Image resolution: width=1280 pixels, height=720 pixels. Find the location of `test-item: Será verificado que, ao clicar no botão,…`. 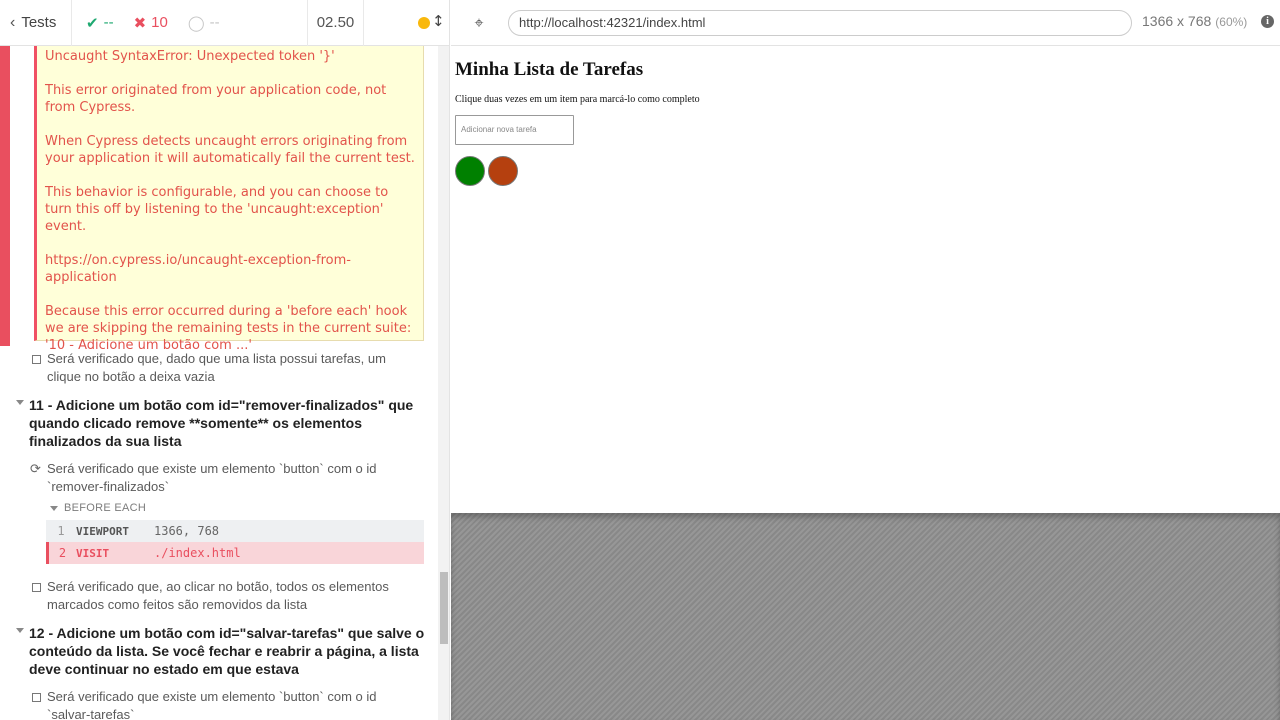

test-item: Será verificado que, ao clicar no botão,… is located at coordinates (215, 596).